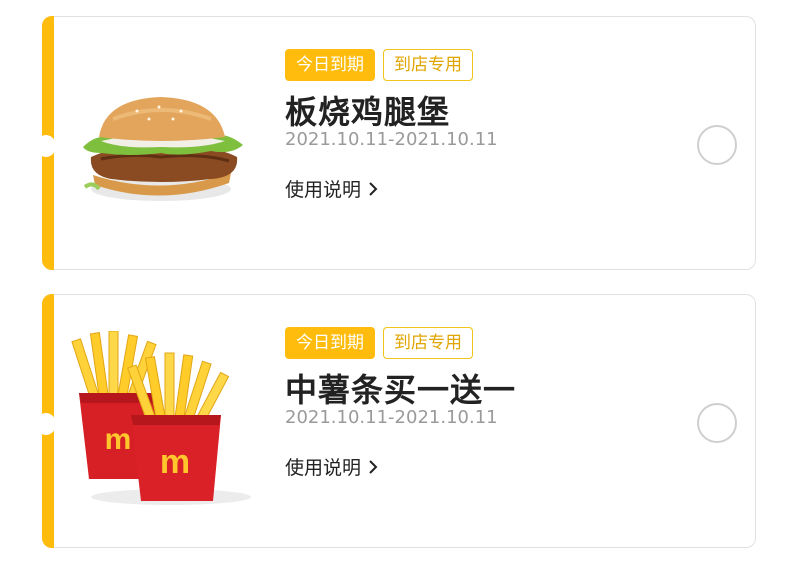 The image size is (800, 570). I want to click on coupon-title: 板烧鸡腿堡, so click(368, 112).